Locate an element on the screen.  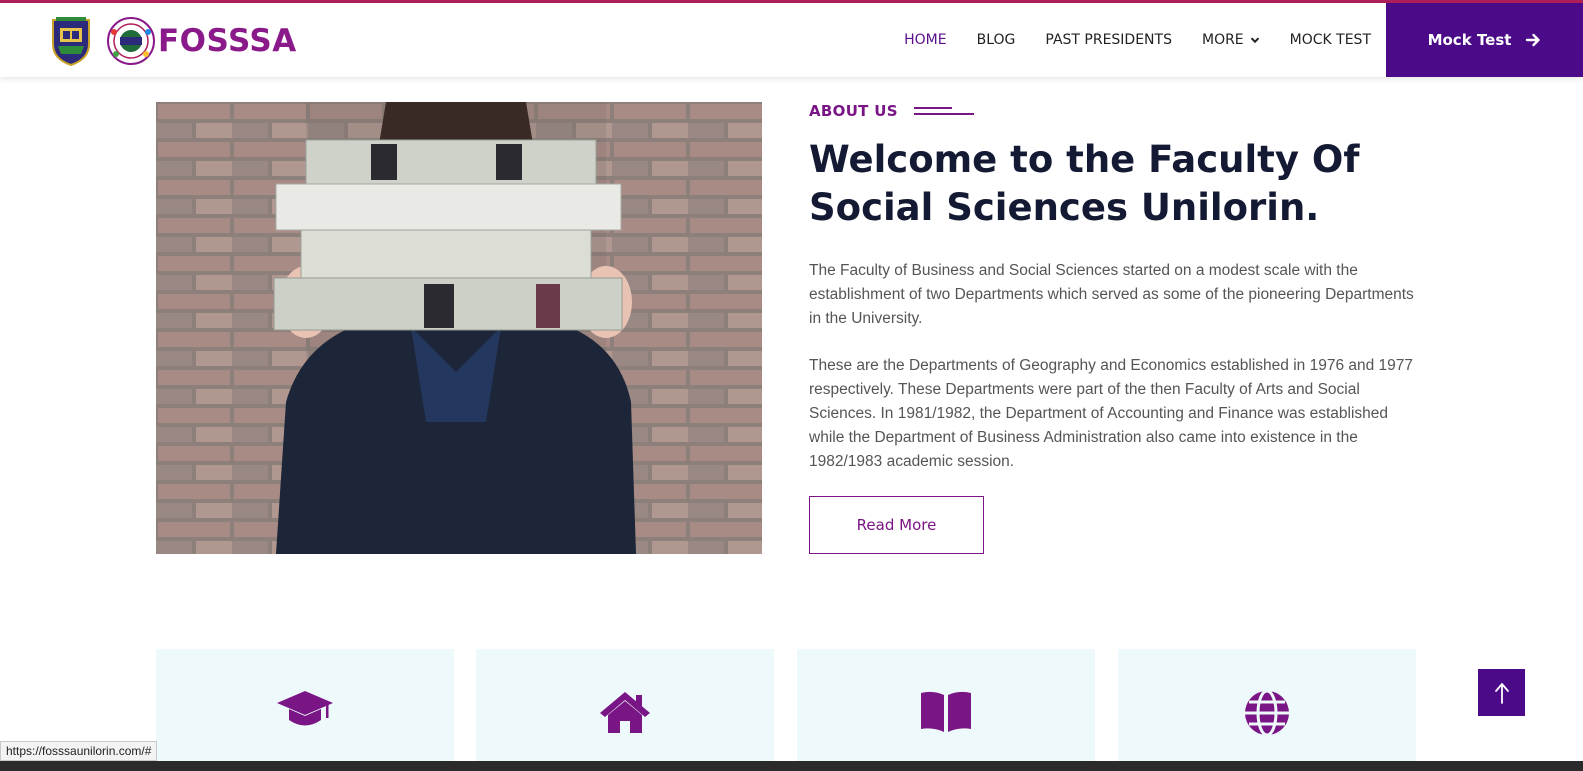
nav-home: HOME is located at coordinates (925, 40).